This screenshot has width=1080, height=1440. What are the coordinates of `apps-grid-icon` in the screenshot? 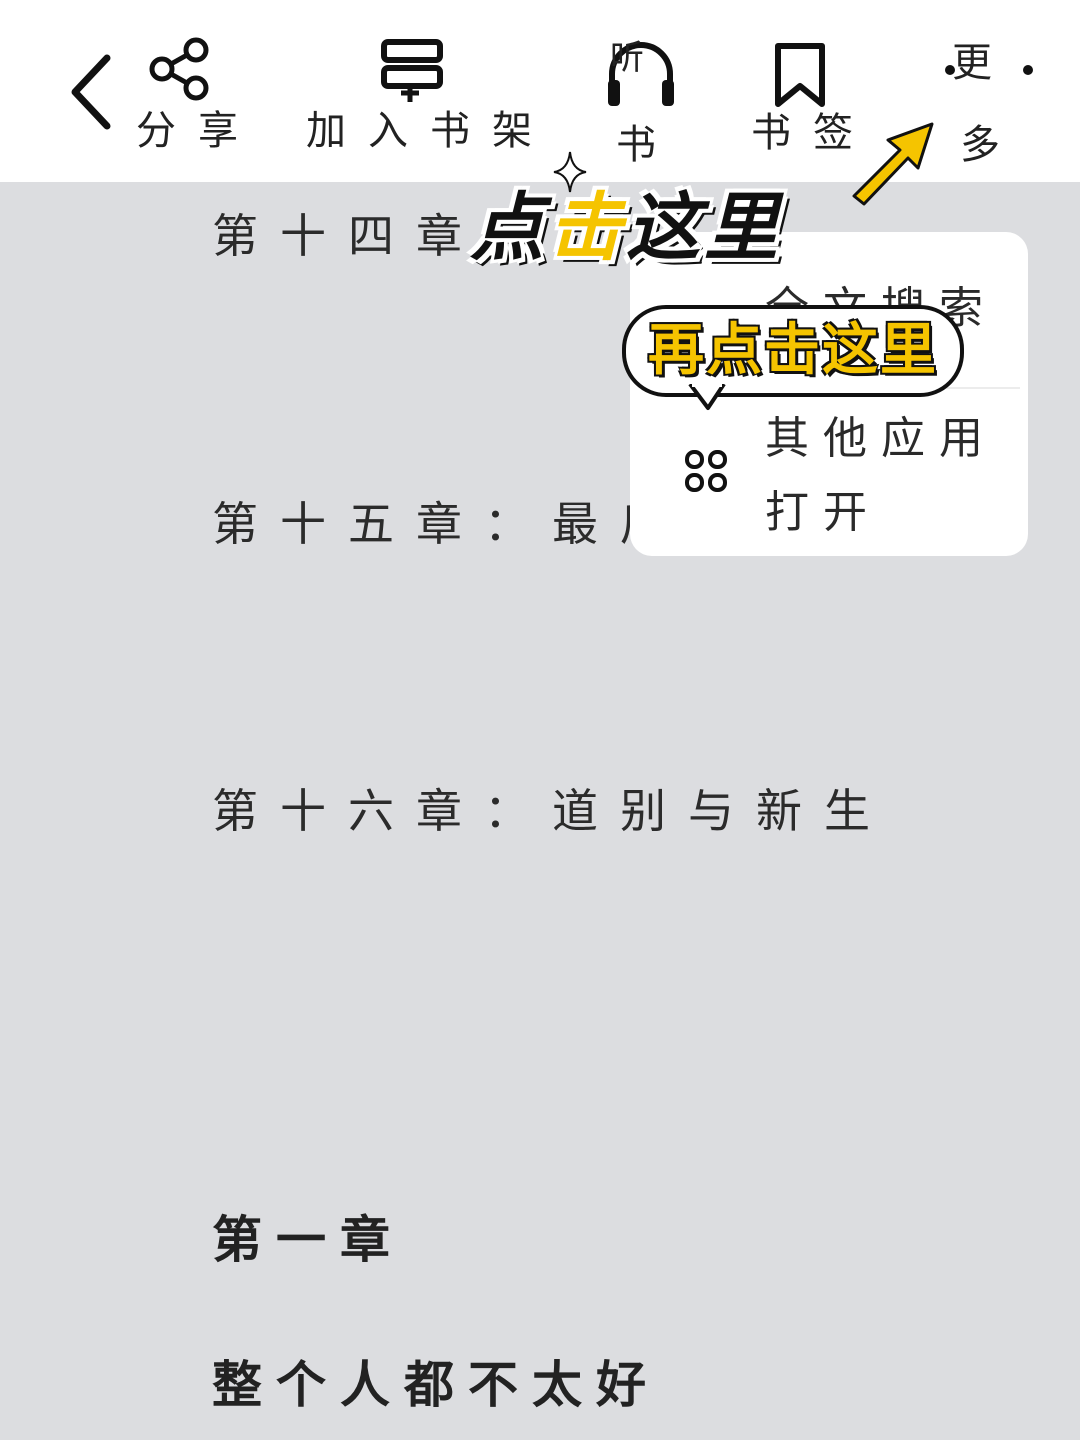 It's located at (706, 471).